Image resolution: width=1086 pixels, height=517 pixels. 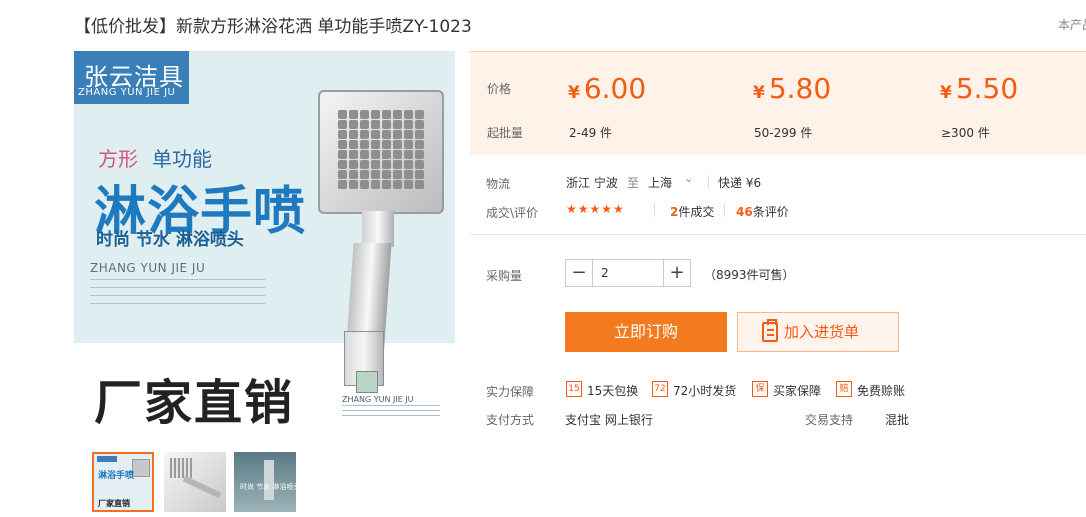 What do you see at coordinates (660, 182) in the screenshot?
I see `ship-to-select: 上海` at bounding box center [660, 182].